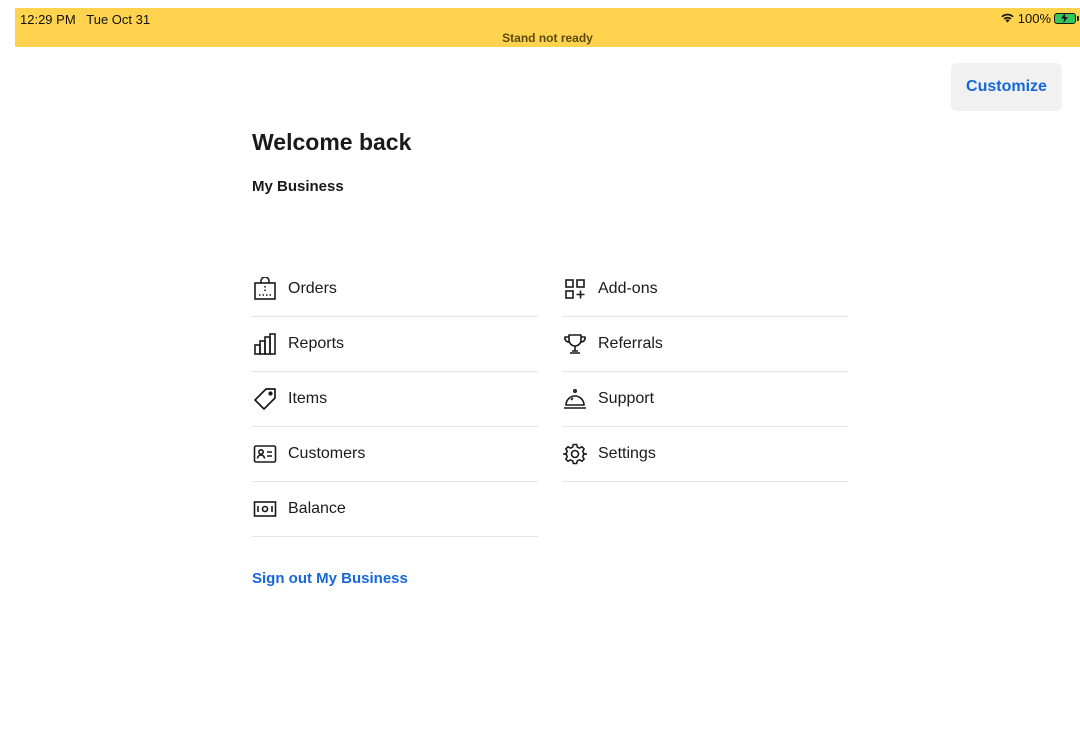  I want to click on menu-label: Items, so click(308, 398).